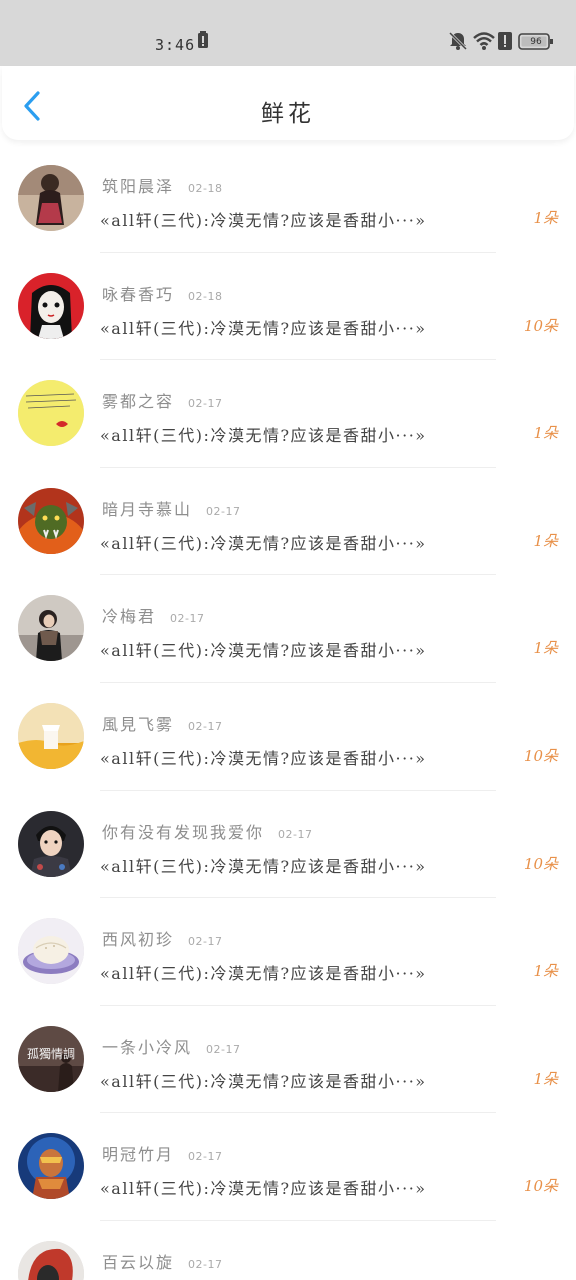 Image resolution: width=576 pixels, height=1280 pixels. Describe the element at coordinates (458, 43) in the screenshot. I see `mute-bell-icon` at that location.